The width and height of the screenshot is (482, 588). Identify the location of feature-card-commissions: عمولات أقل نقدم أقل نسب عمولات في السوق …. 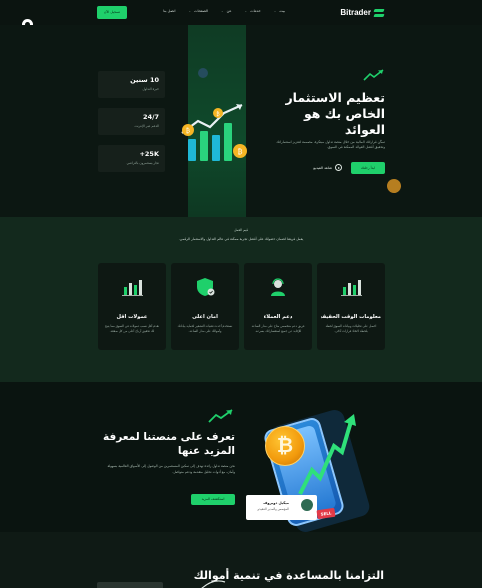
(132, 306).